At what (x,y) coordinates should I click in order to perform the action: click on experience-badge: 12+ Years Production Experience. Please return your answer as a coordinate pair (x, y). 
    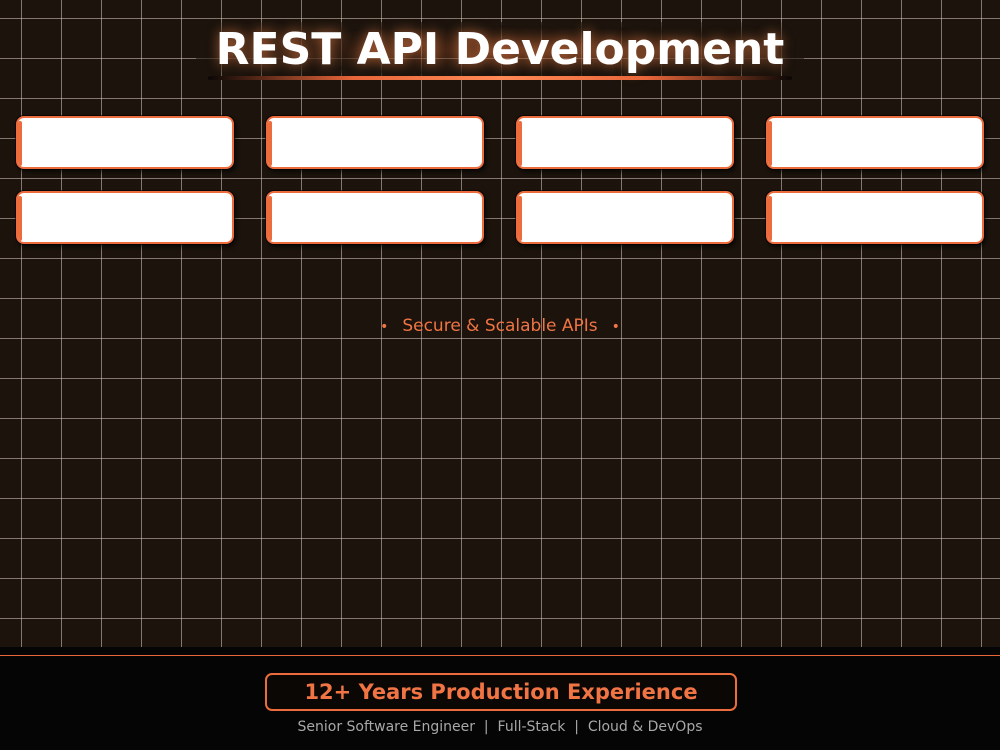
    Looking at the image, I should click on (501, 692).